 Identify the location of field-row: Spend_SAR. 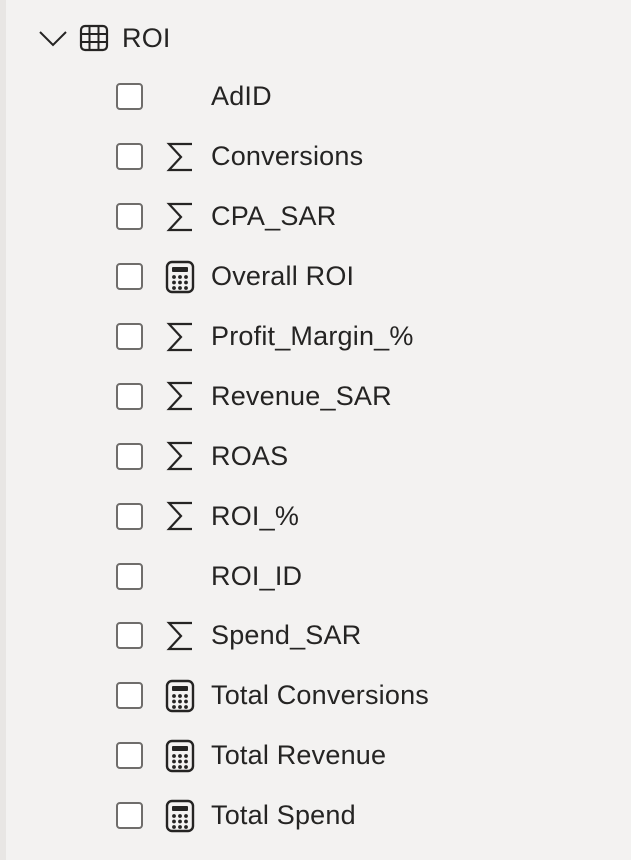
(315, 636).